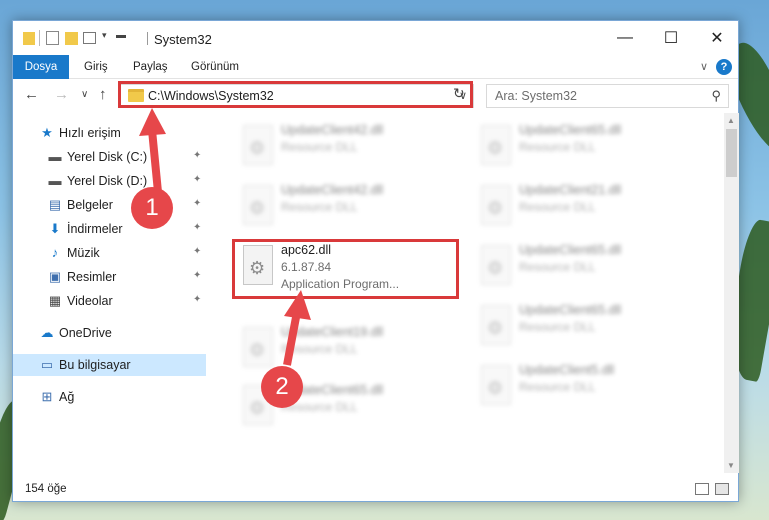 The height and width of the screenshot is (520, 769). Describe the element at coordinates (225, 237) in the screenshot. I see `annotation-overlay` at that location.